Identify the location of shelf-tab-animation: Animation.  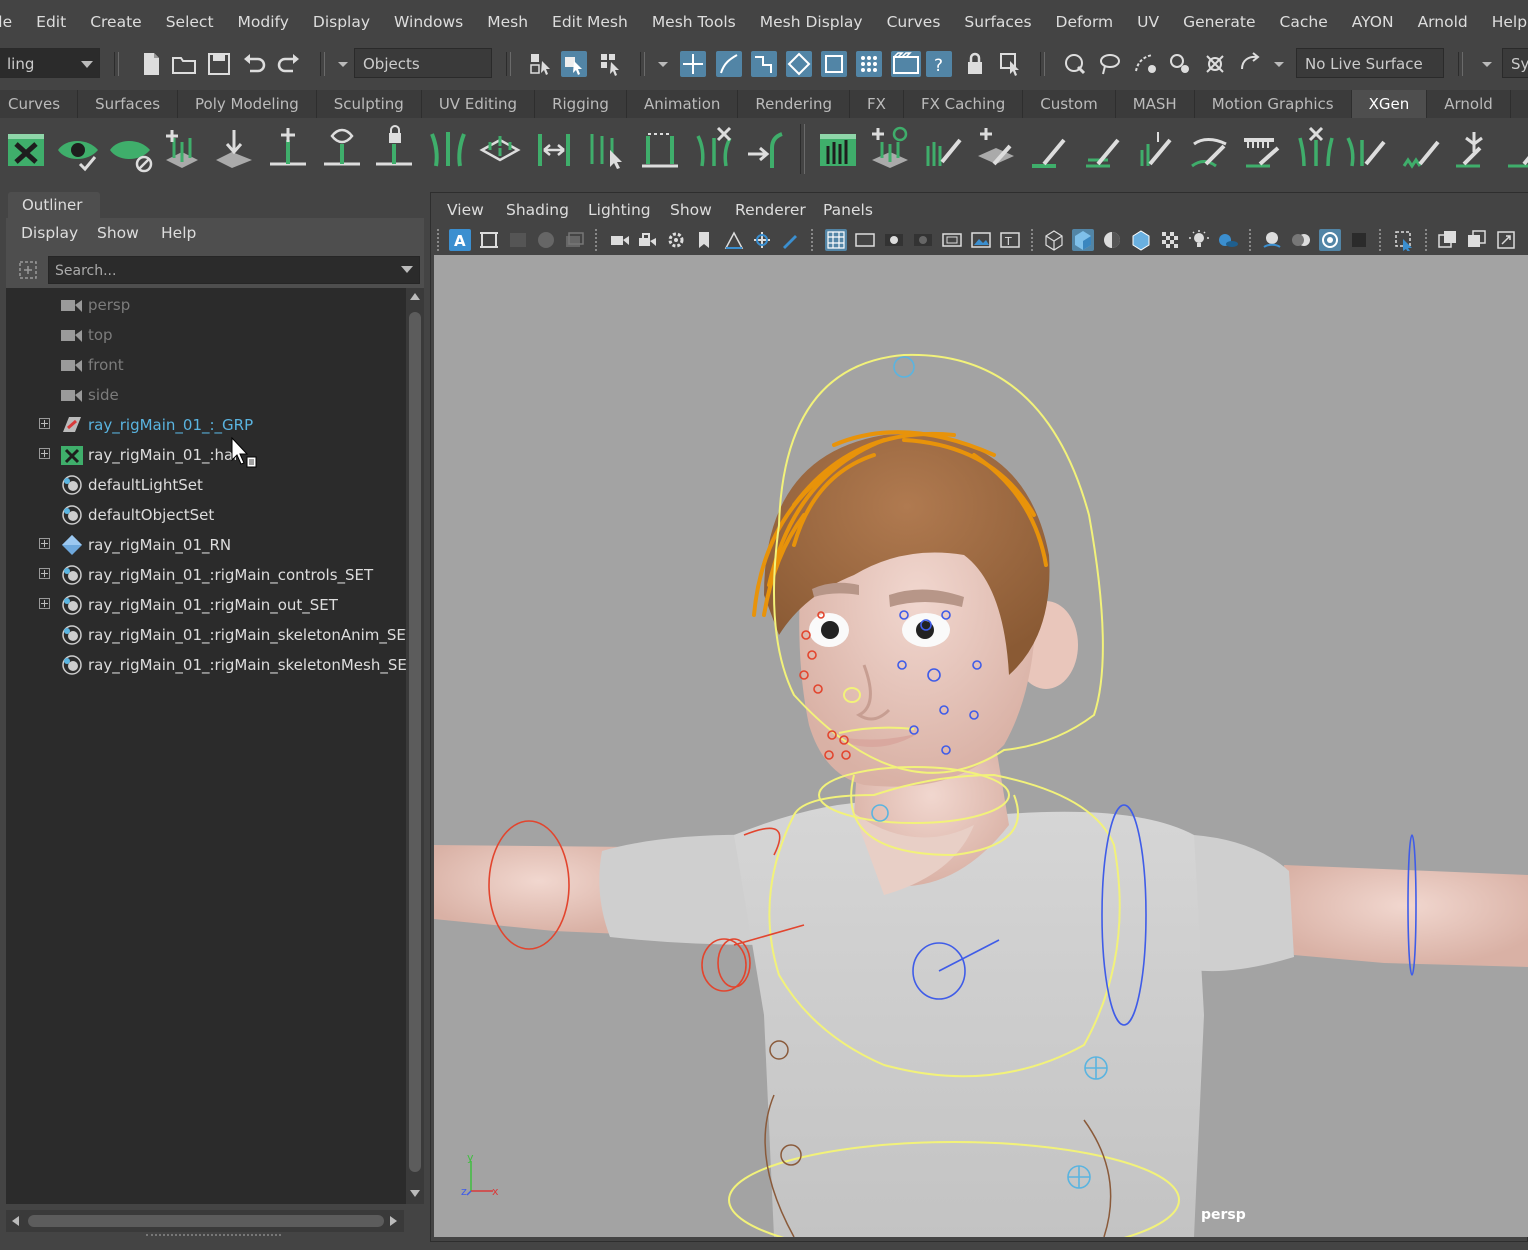
(683, 104).